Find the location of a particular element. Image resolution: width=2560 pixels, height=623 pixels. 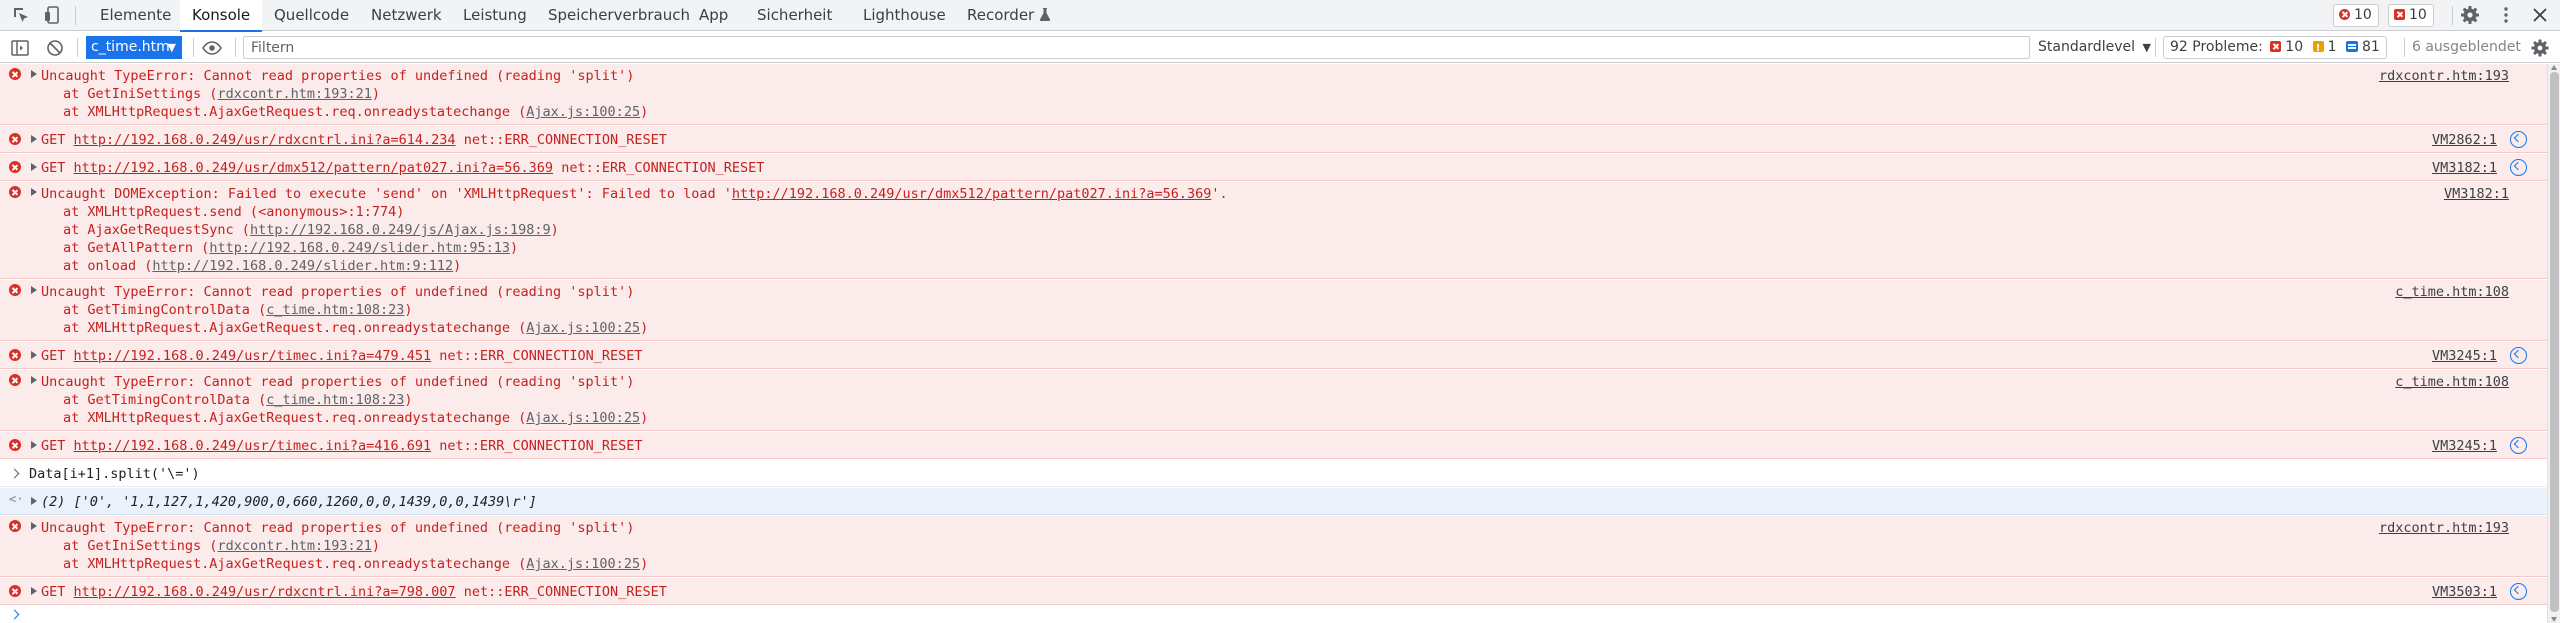

console-scrollbar is located at coordinates (2553, 343).